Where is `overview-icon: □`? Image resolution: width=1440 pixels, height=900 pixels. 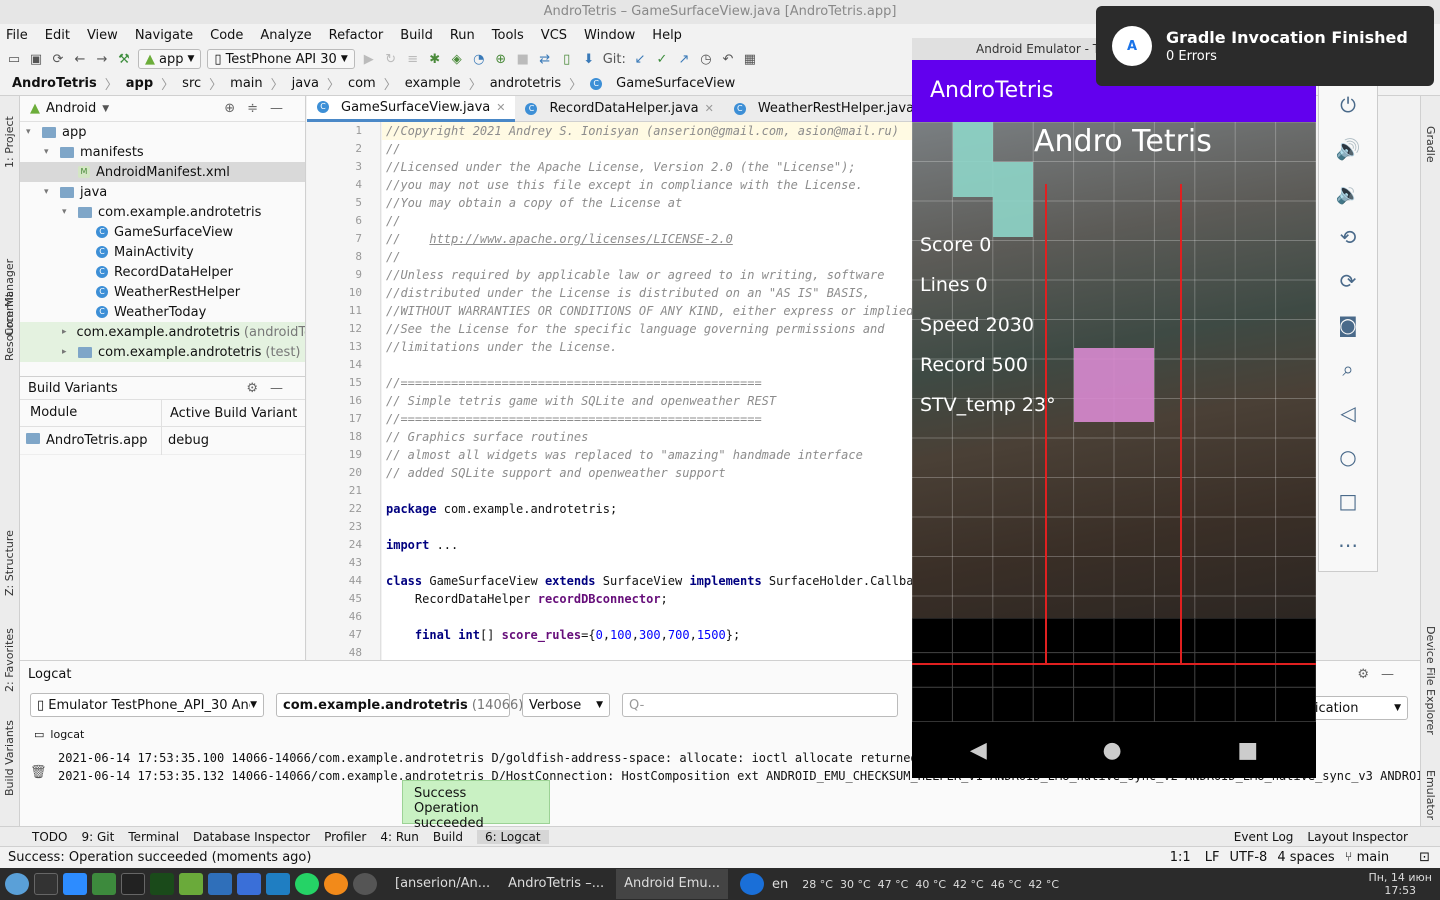 overview-icon: □ is located at coordinates (1348, 501).